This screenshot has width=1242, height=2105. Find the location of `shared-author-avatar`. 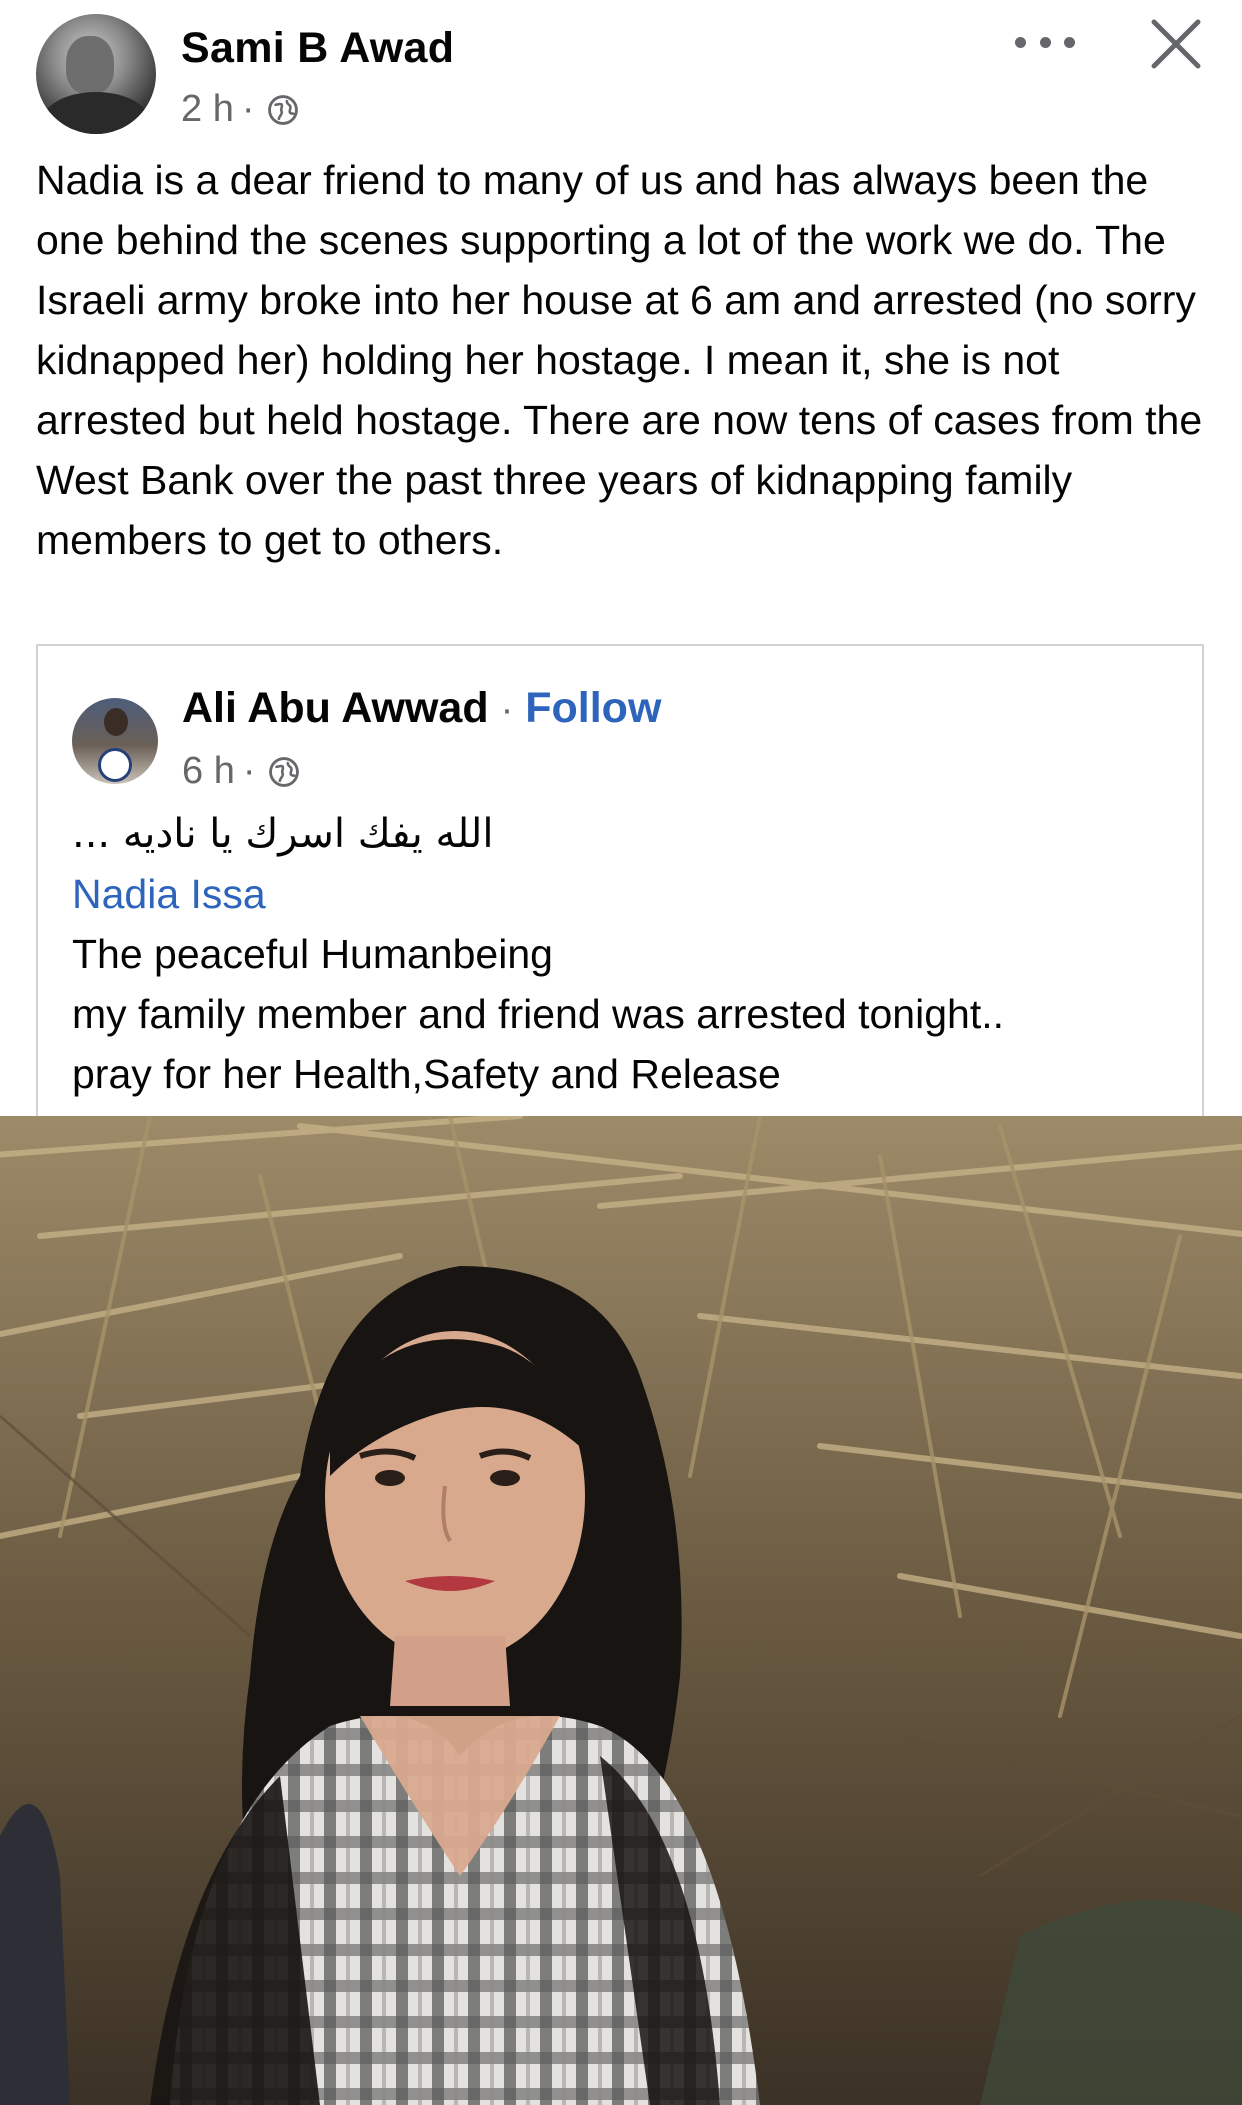

shared-author-avatar is located at coordinates (115, 741).